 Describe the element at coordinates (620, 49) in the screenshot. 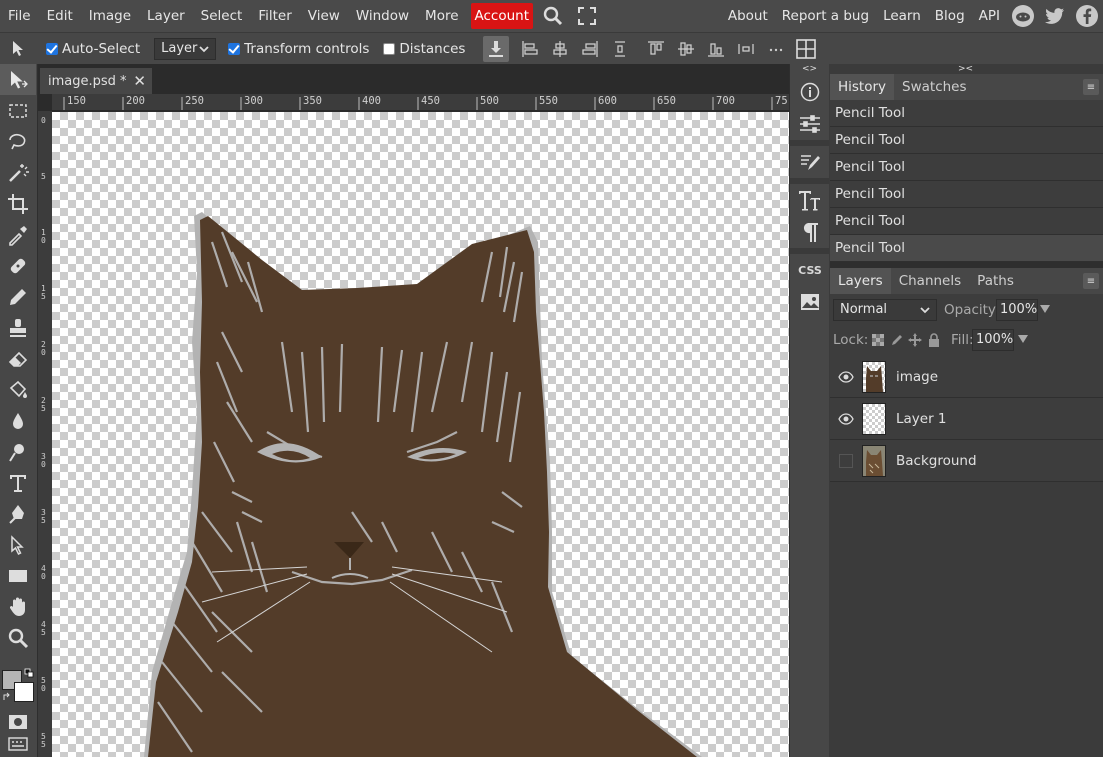

I see `distribute-v-icon` at that location.